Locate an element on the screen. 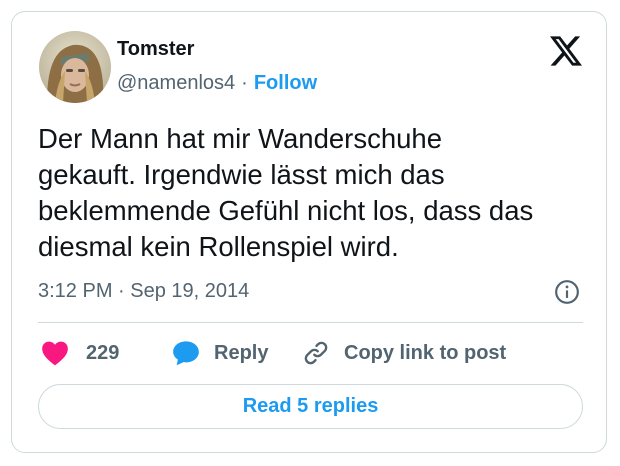 This screenshot has width=620, height=466. author-name: Tomster is located at coordinates (155, 49).